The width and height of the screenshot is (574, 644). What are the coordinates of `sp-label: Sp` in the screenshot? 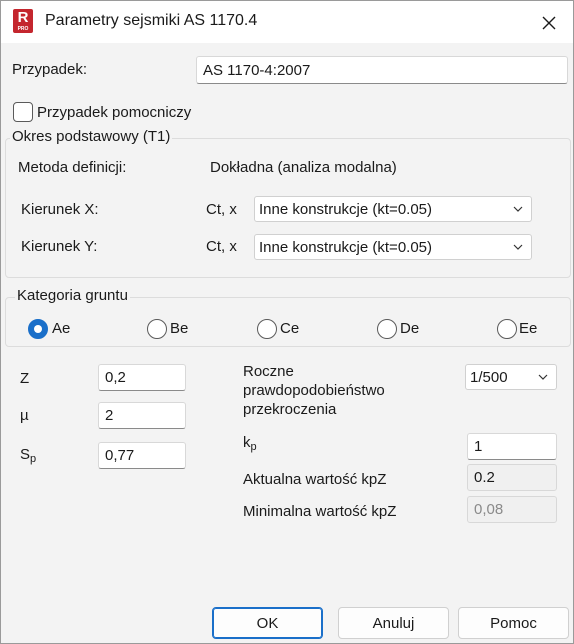 It's located at (28, 455).